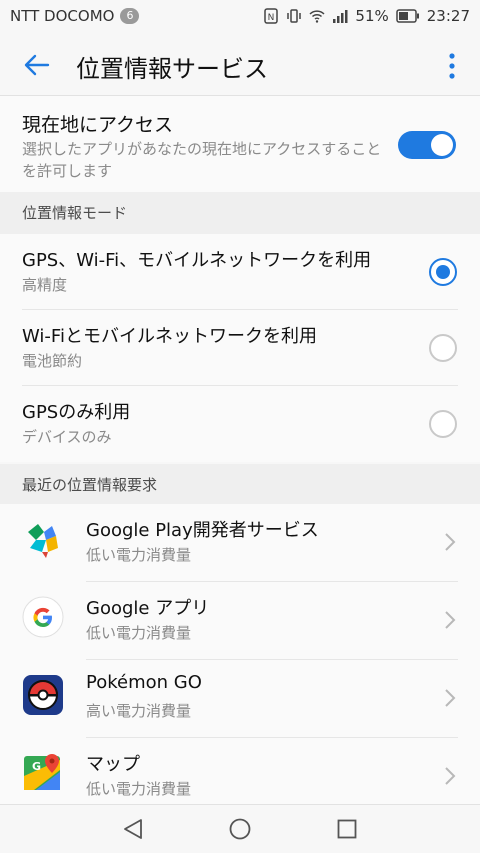 The image size is (480, 853). Describe the element at coordinates (347, 829) in the screenshot. I see `recents-square-icon` at that location.